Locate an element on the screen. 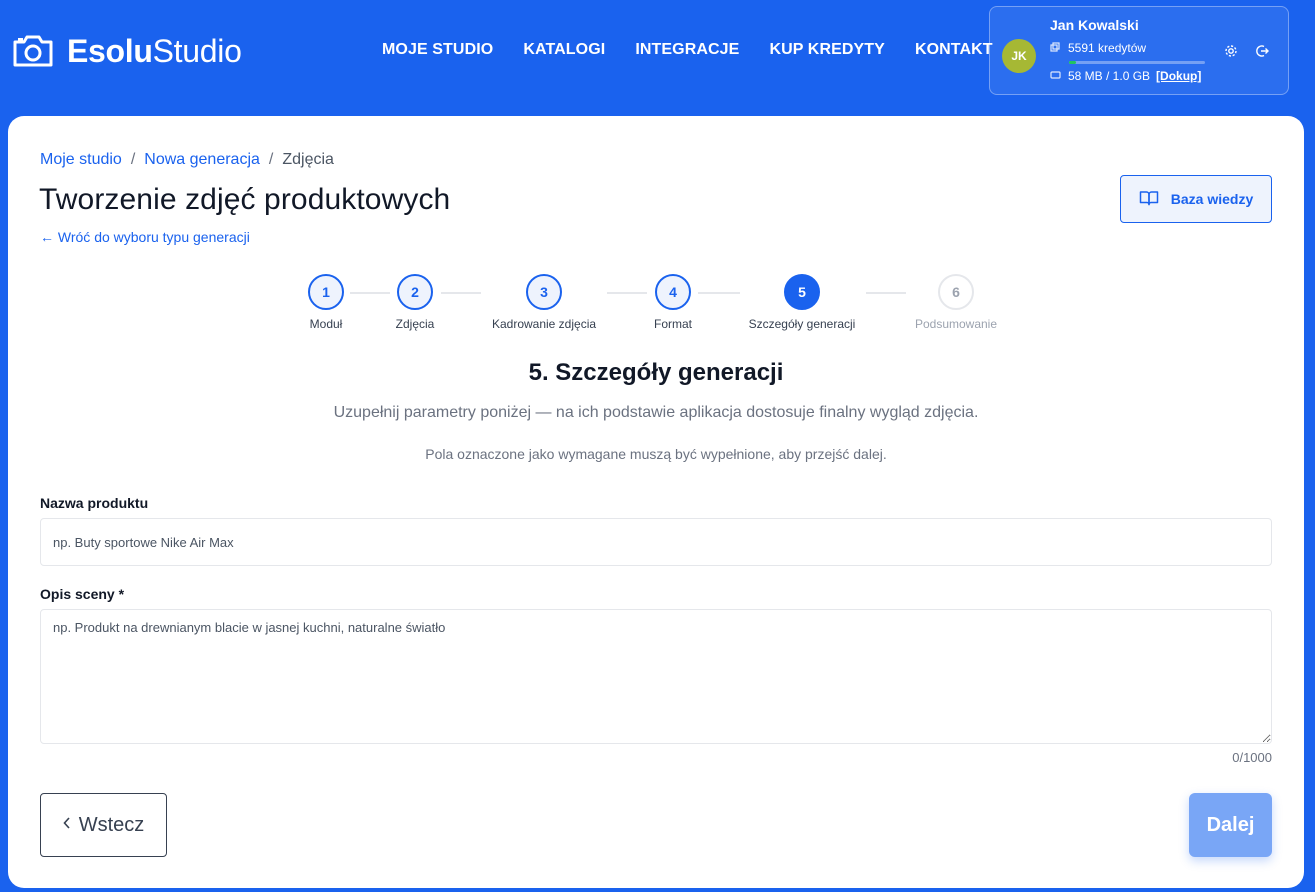 The width and height of the screenshot is (1315, 892). back-button: Wstecz is located at coordinates (103, 825).